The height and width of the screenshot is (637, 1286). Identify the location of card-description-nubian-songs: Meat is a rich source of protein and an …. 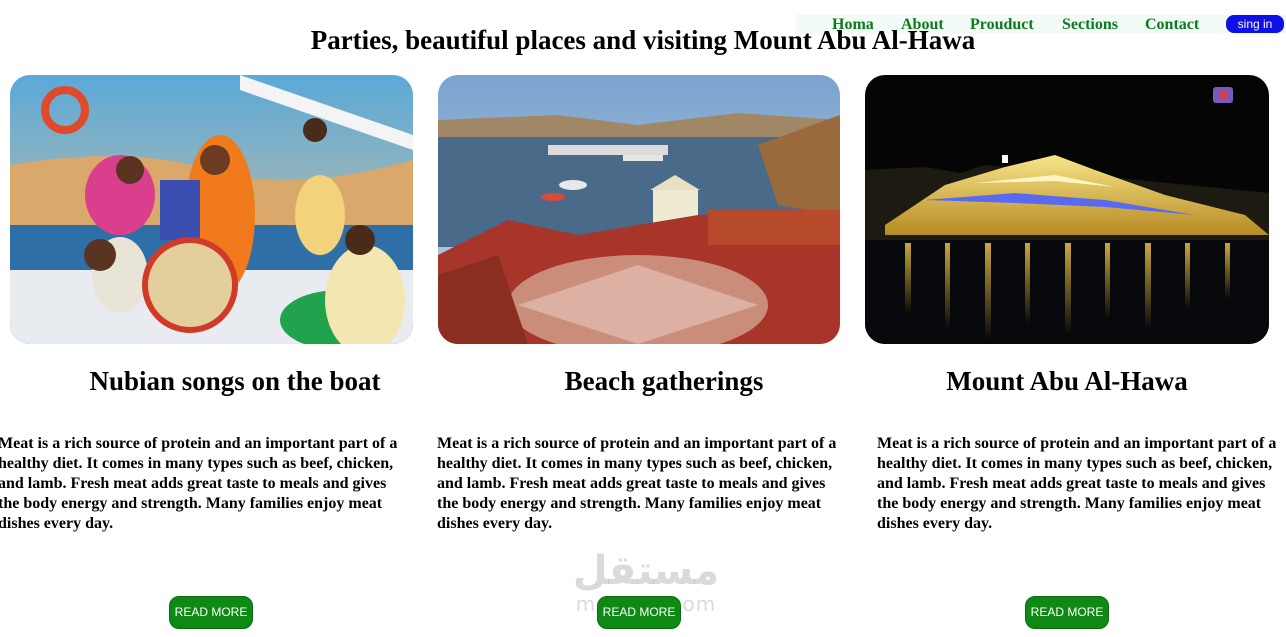
(199, 483).